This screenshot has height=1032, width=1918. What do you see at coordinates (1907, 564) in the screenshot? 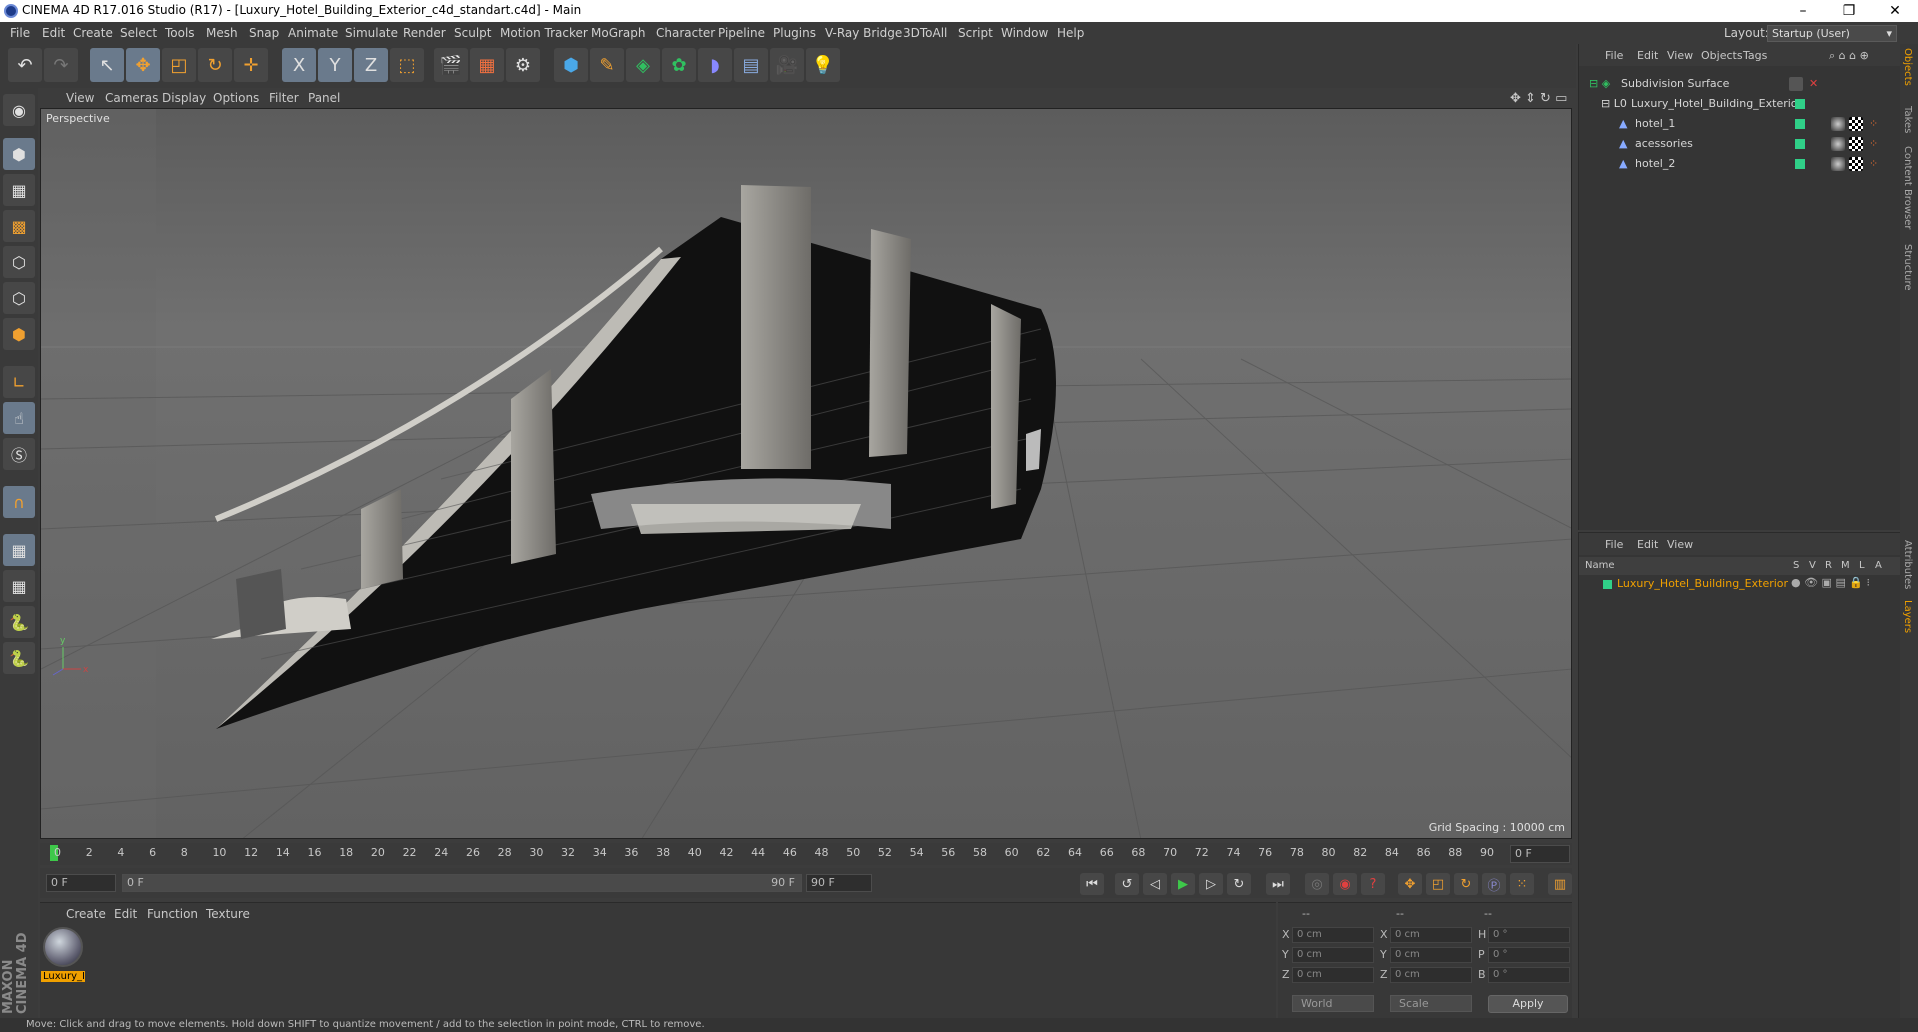
I see `tab-attributes: Attributes` at bounding box center [1907, 564].